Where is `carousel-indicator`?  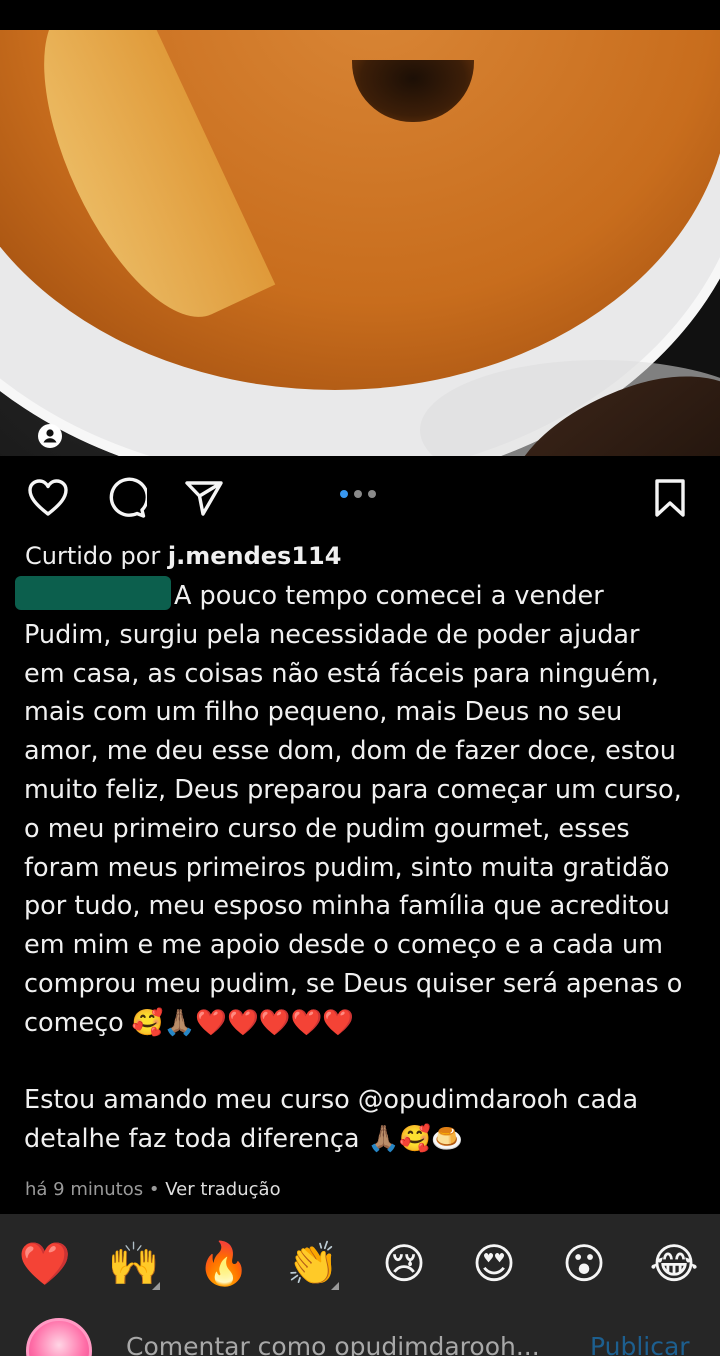
carousel-indicator is located at coordinates (358, 494).